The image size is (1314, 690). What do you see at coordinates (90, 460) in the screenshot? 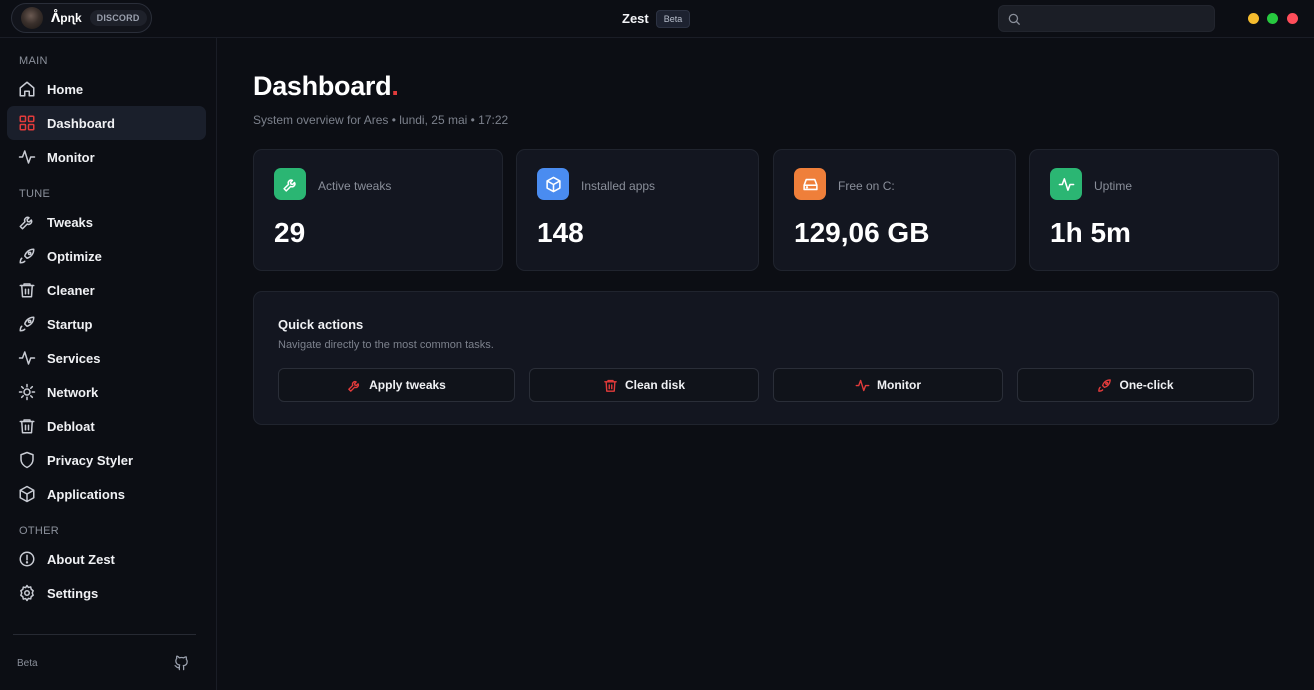
I see `sidebar-item-label: Privacy Styler` at bounding box center [90, 460].